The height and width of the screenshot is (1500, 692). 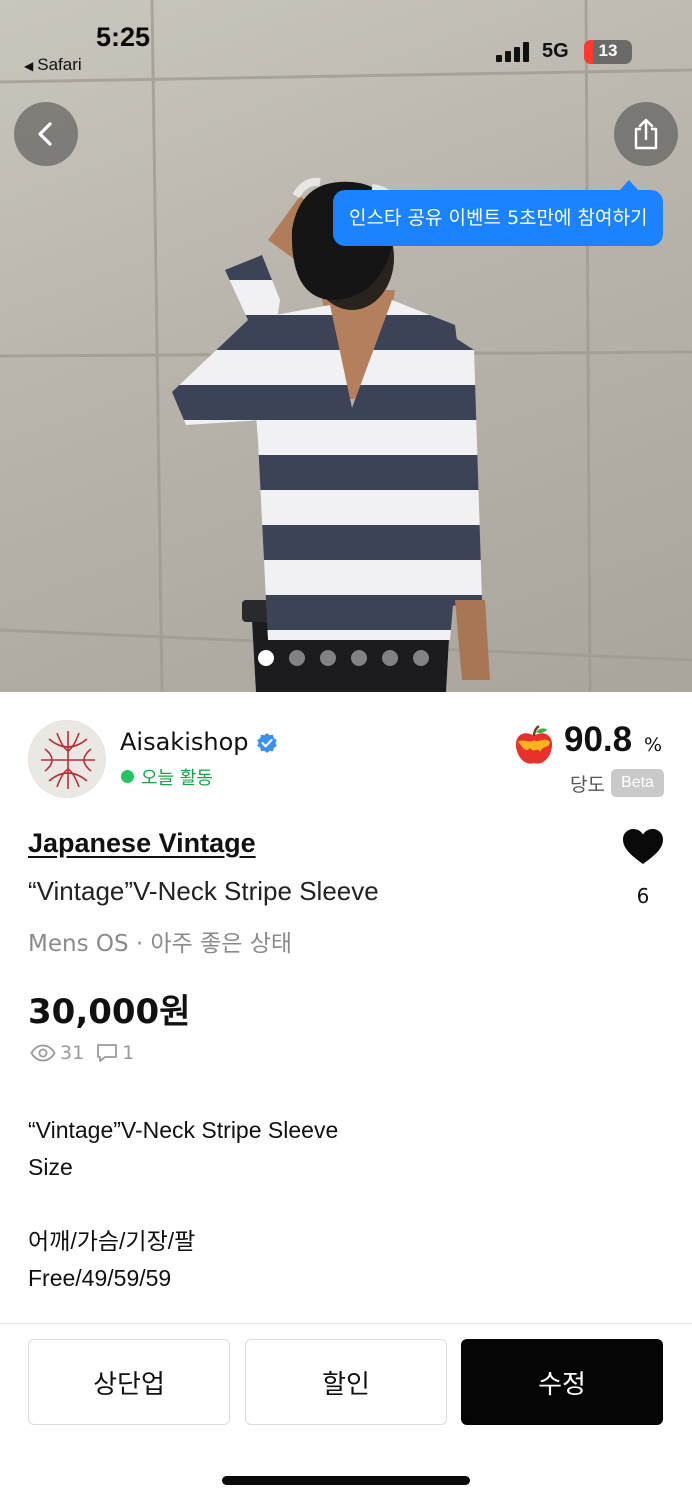 What do you see at coordinates (160, 944) in the screenshot?
I see `product-size-condition: Mens OS · 아주 좋은 상태` at bounding box center [160, 944].